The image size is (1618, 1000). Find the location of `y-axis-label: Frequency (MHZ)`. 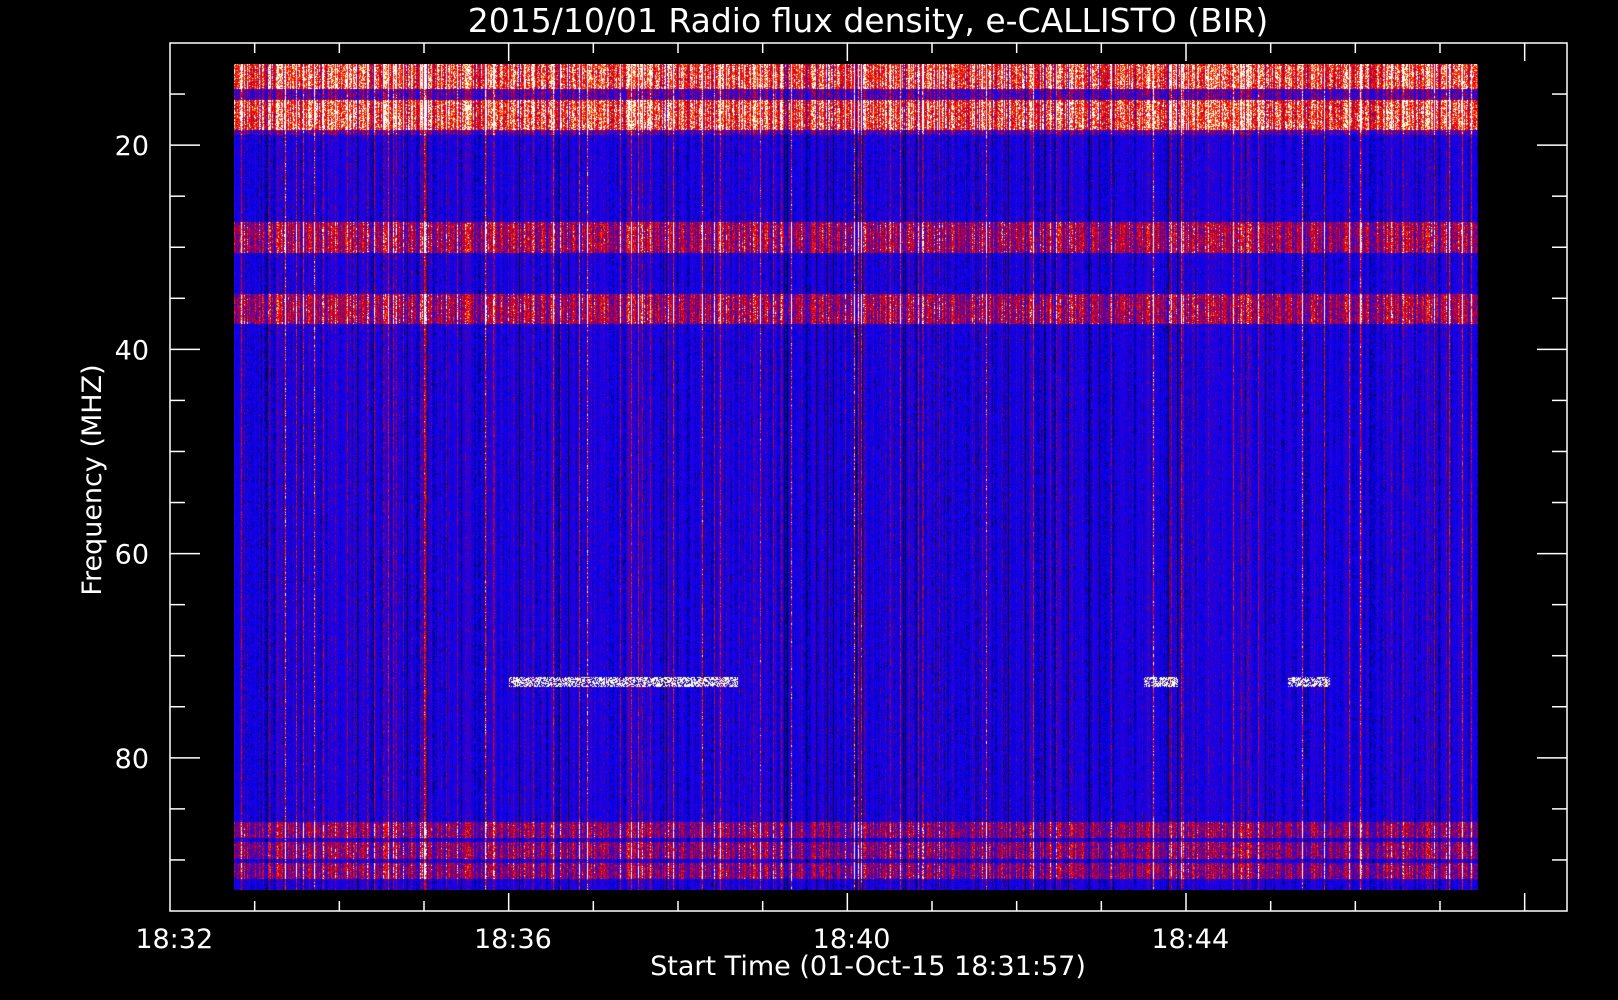

y-axis-label: Frequency (MHZ) is located at coordinates (92, 479).